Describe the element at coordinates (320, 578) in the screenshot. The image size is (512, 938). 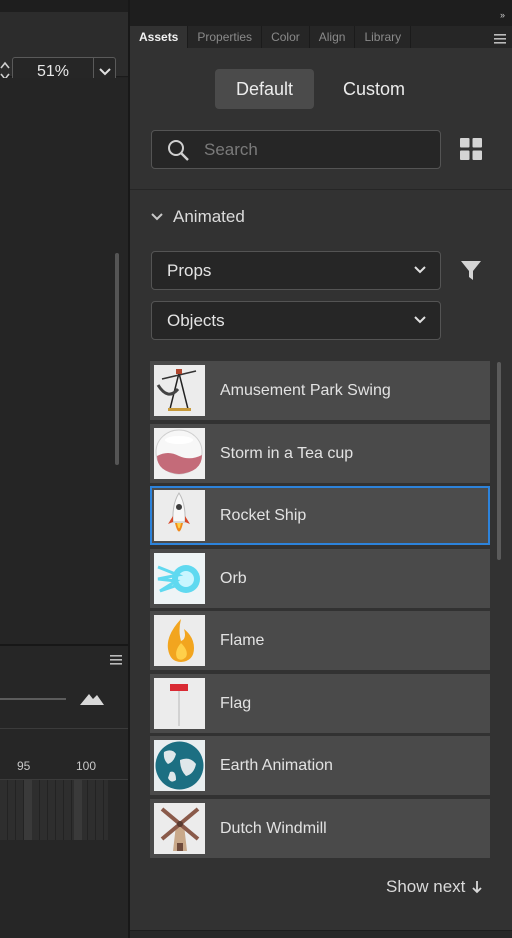
I see `list-item: Orb` at that location.